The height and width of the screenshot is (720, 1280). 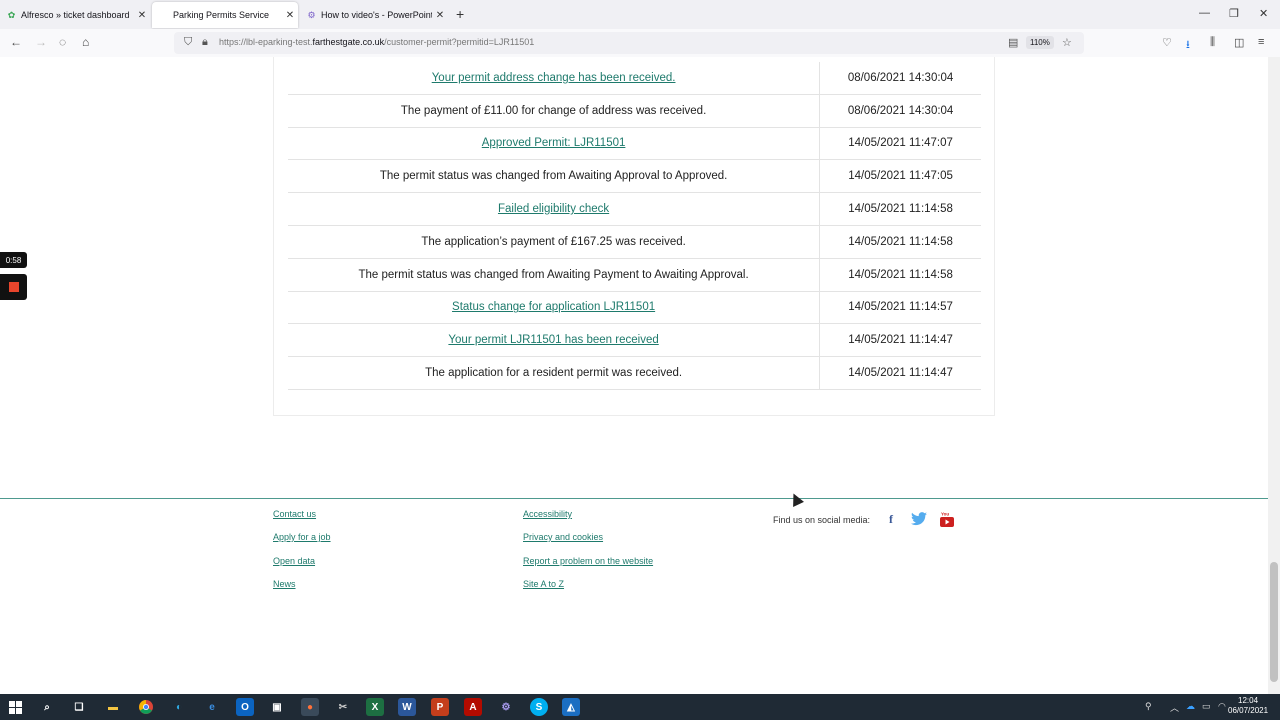 What do you see at coordinates (85, 42) in the screenshot?
I see `home-icon: ⌂` at bounding box center [85, 42].